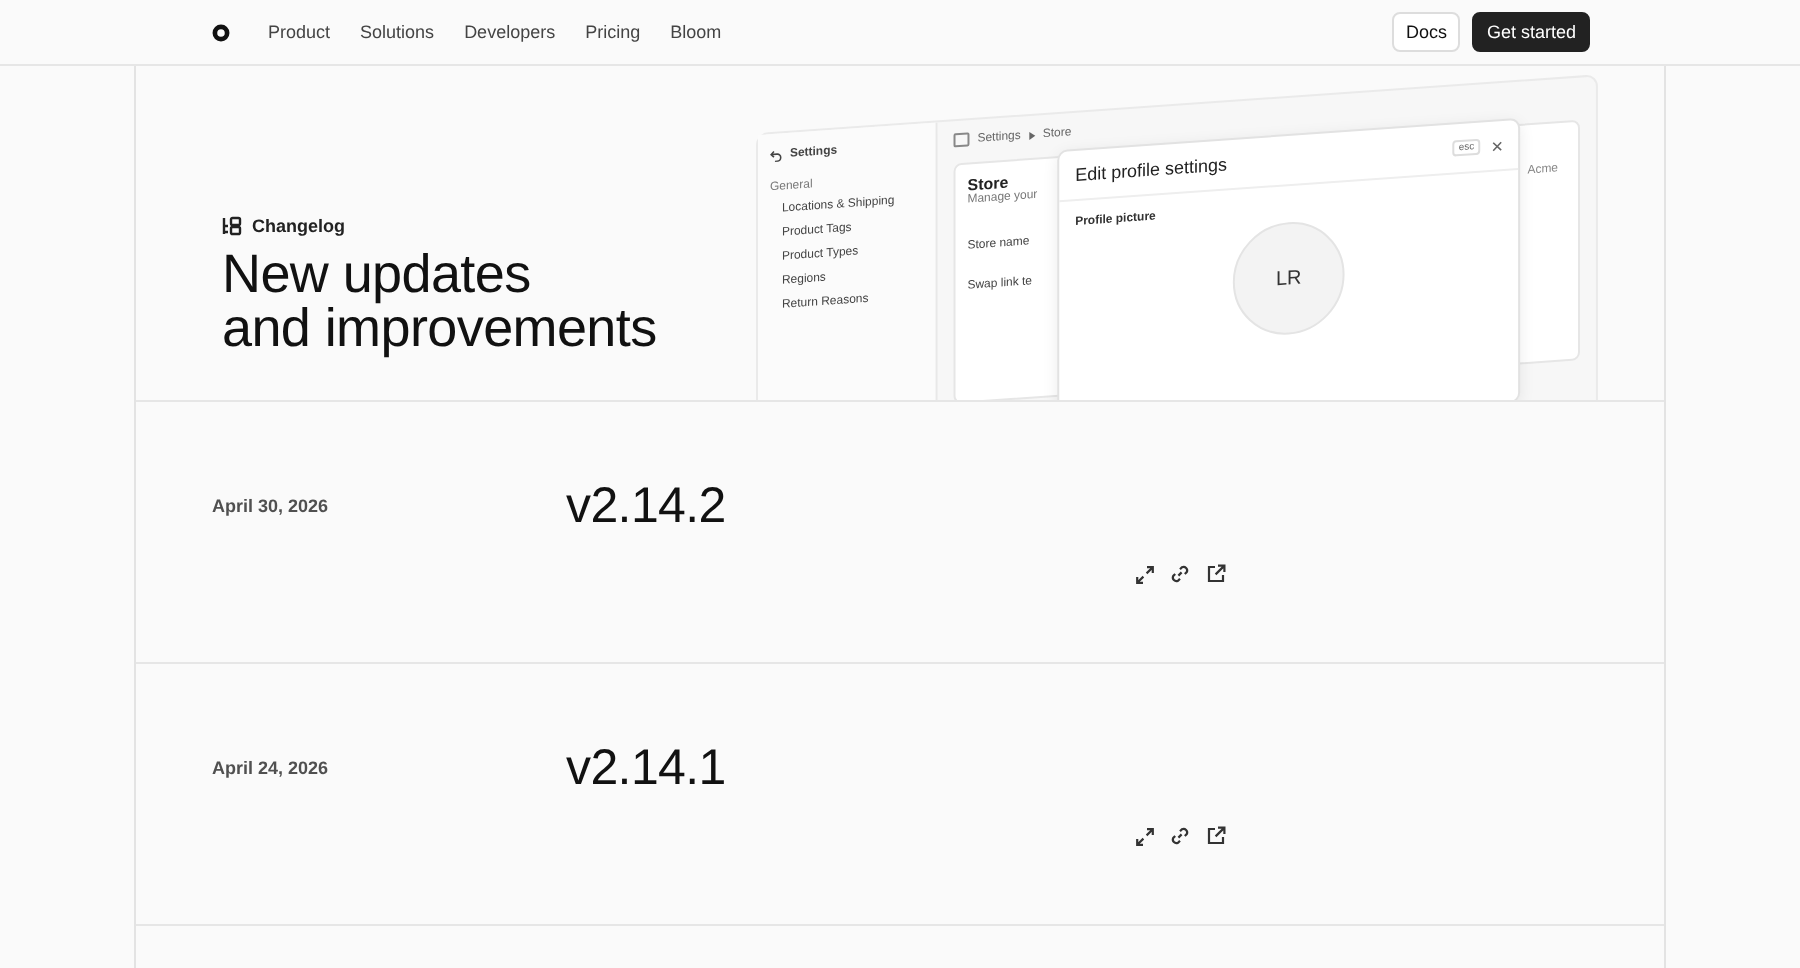  I want to click on chevron-icon, so click(1031, 135).